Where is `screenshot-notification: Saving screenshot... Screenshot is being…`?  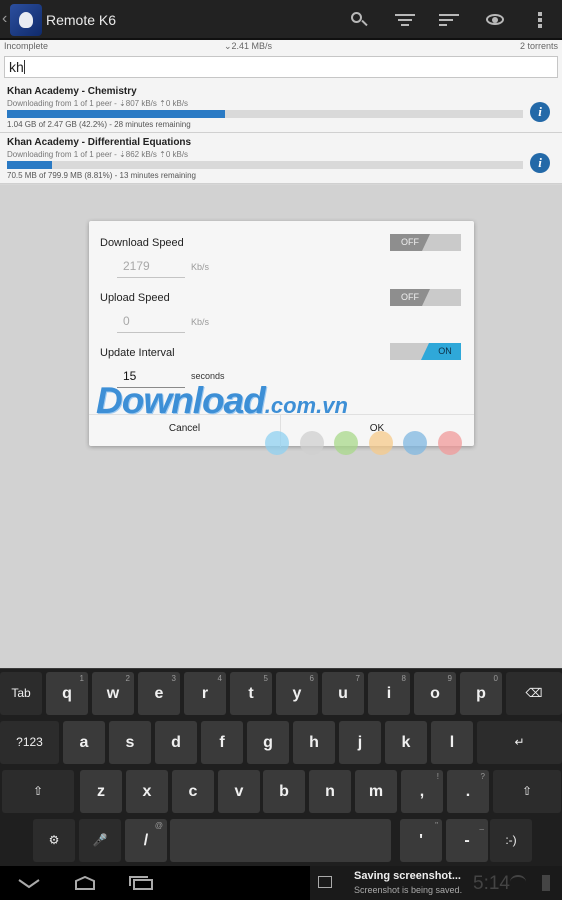
screenshot-notification: Saving screenshot... Screenshot is being… is located at coordinates (436, 883).